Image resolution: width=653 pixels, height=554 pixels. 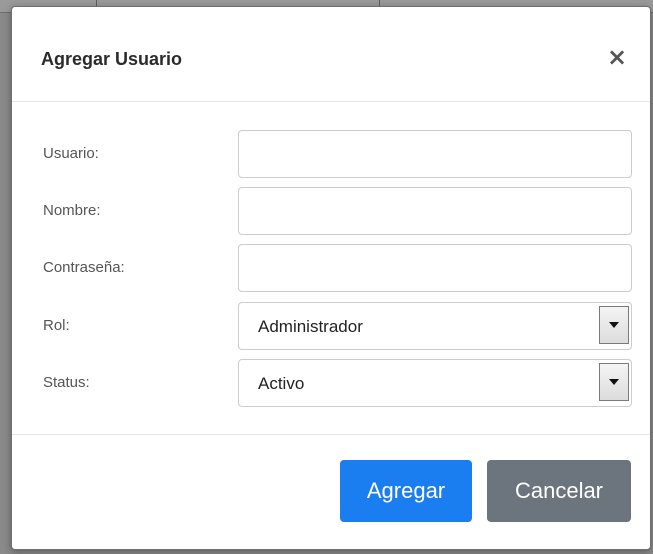 What do you see at coordinates (559, 491) in the screenshot?
I see `cancelar-button: Cancelar` at bounding box center [559, 491].